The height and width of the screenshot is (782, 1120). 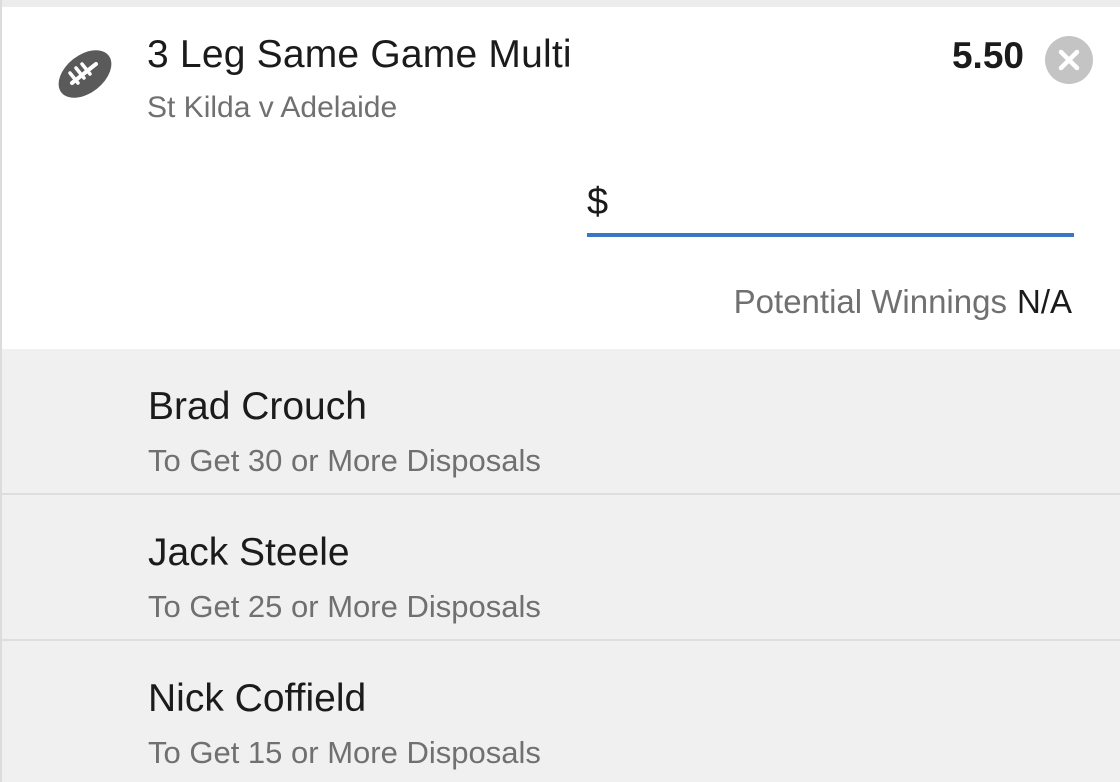 I want to click on potential-winnings-label: Potential Winnings, so click(x=870, y=301).